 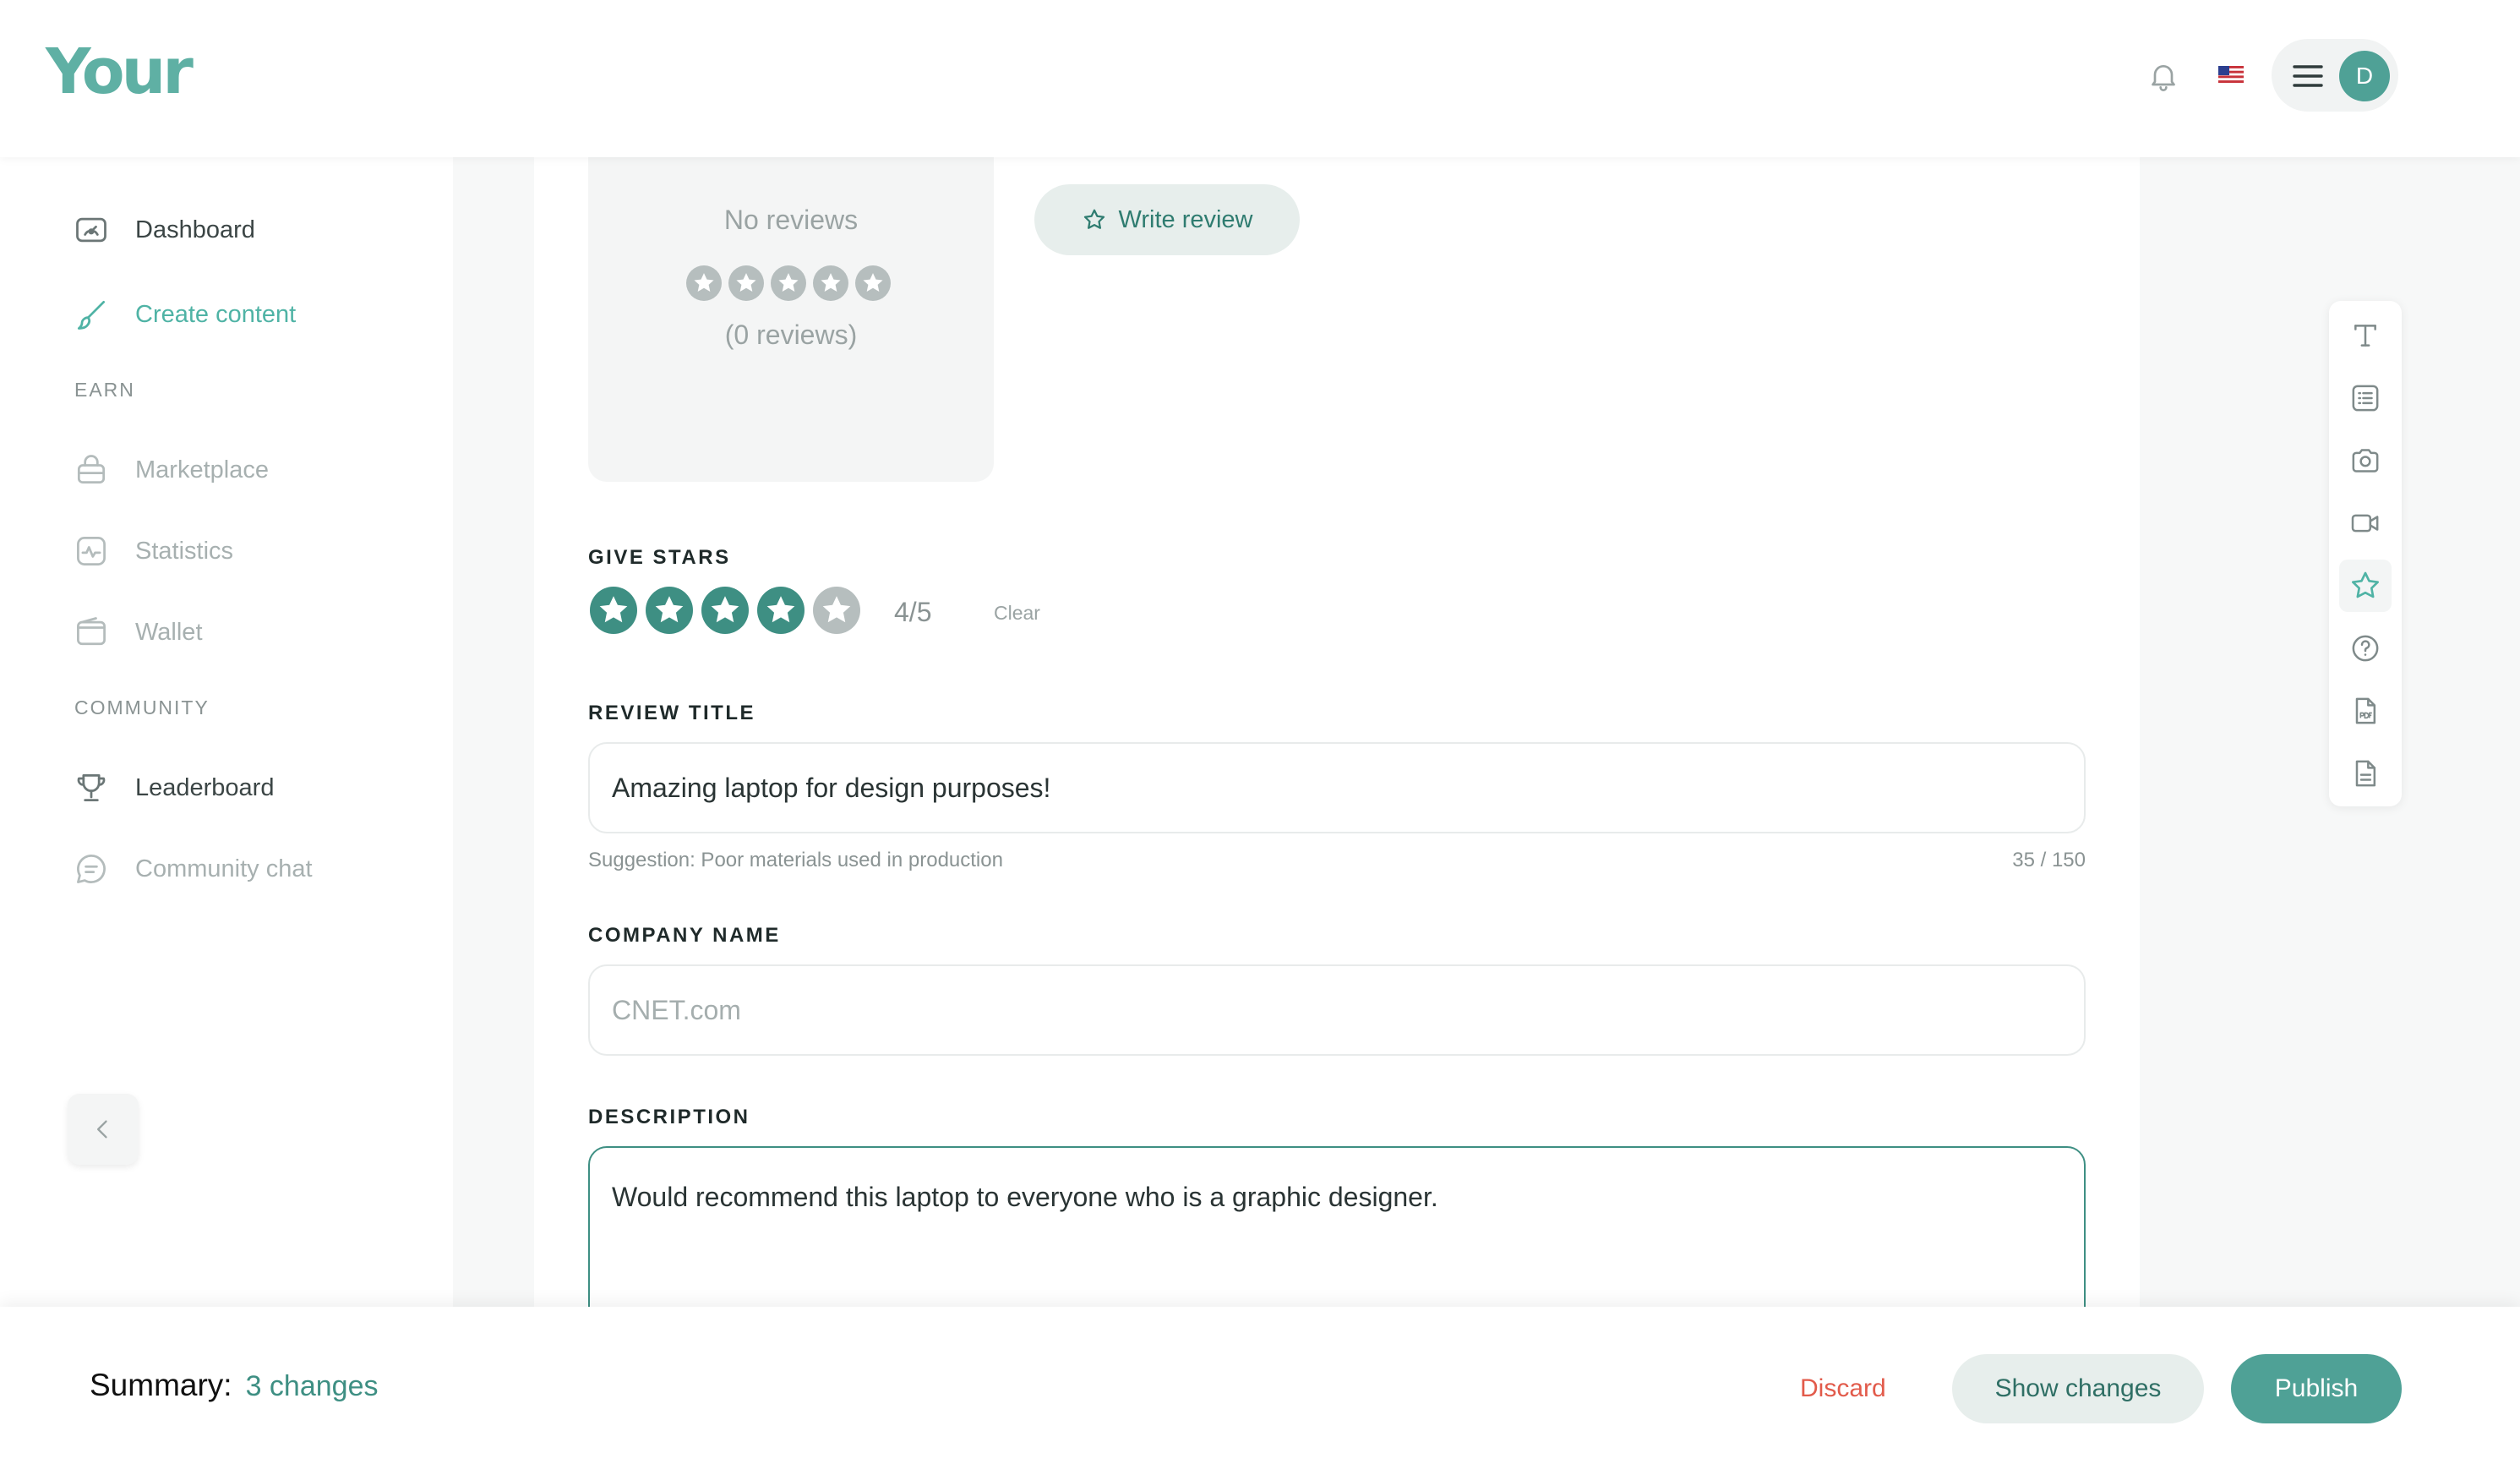 I want to click on document-icon, so click(x=2365, y=773).